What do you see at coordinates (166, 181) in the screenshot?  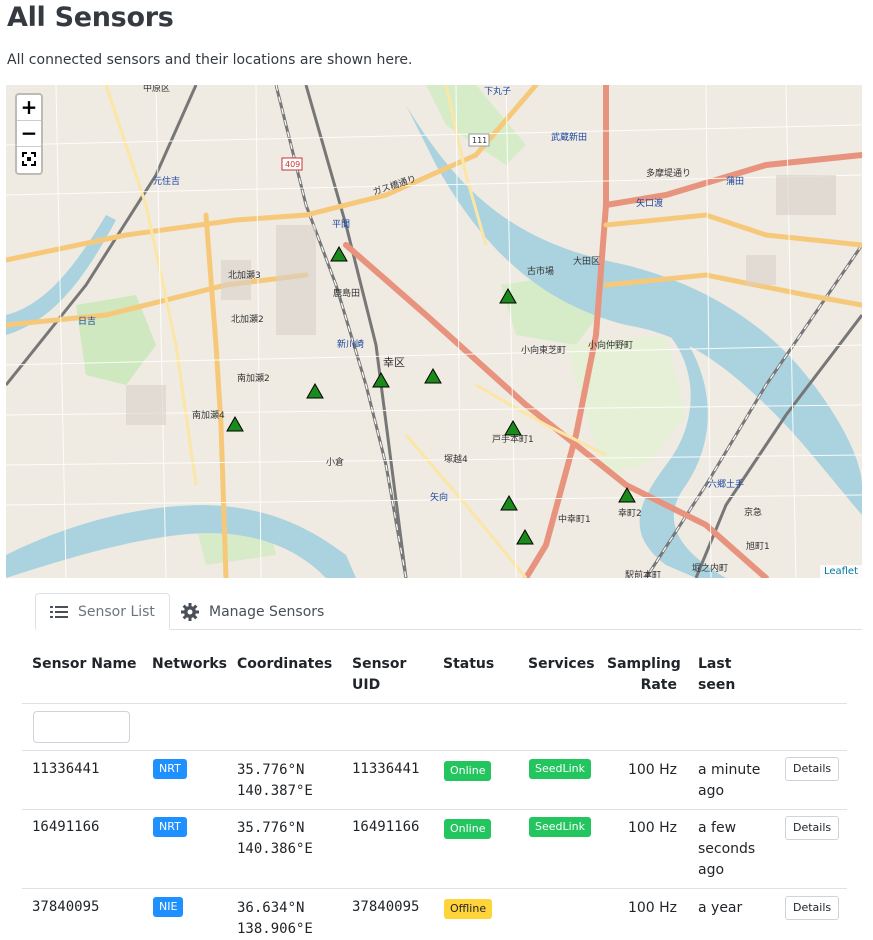 I see `svg-text: 元住吉` at bounding box center [166, 181].